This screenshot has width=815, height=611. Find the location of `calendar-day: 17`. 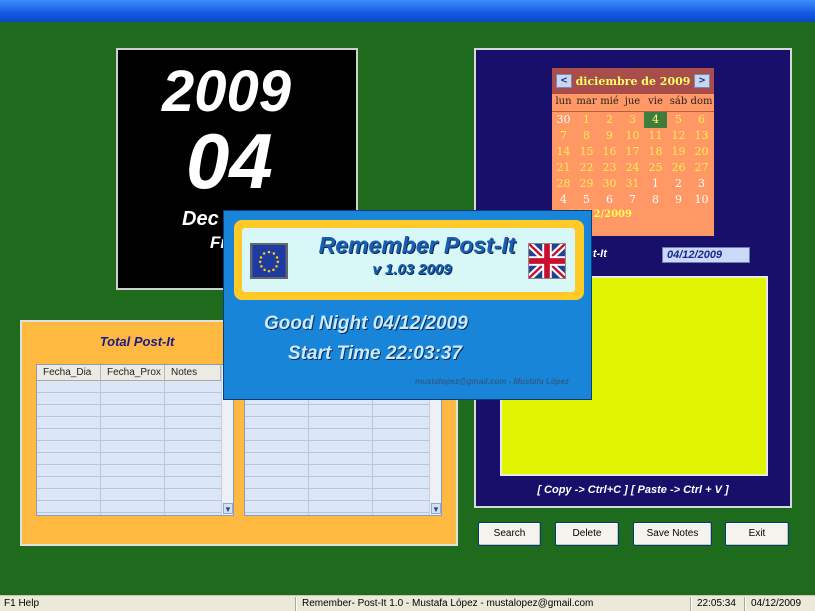

calendar-day: 17 is located at coordinates (632, 152).